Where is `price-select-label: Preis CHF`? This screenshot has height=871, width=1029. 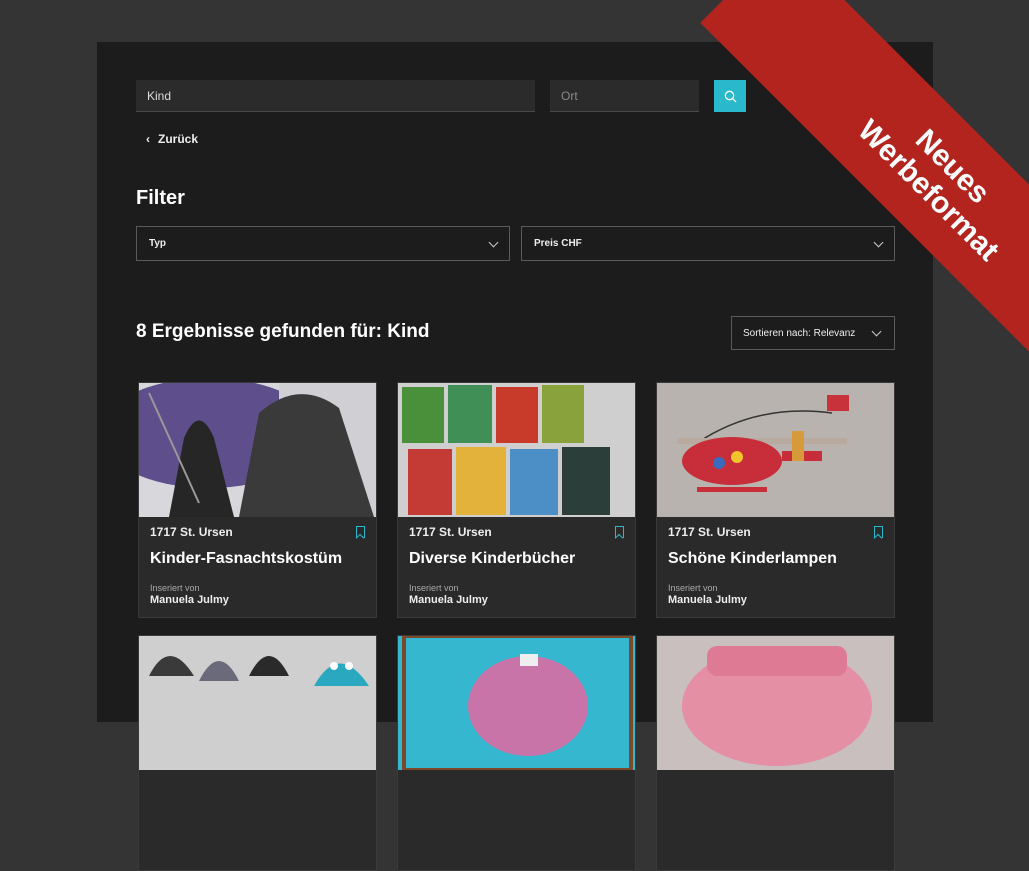 price-select-label: Preis CHF is located at coordinates (558, 243).